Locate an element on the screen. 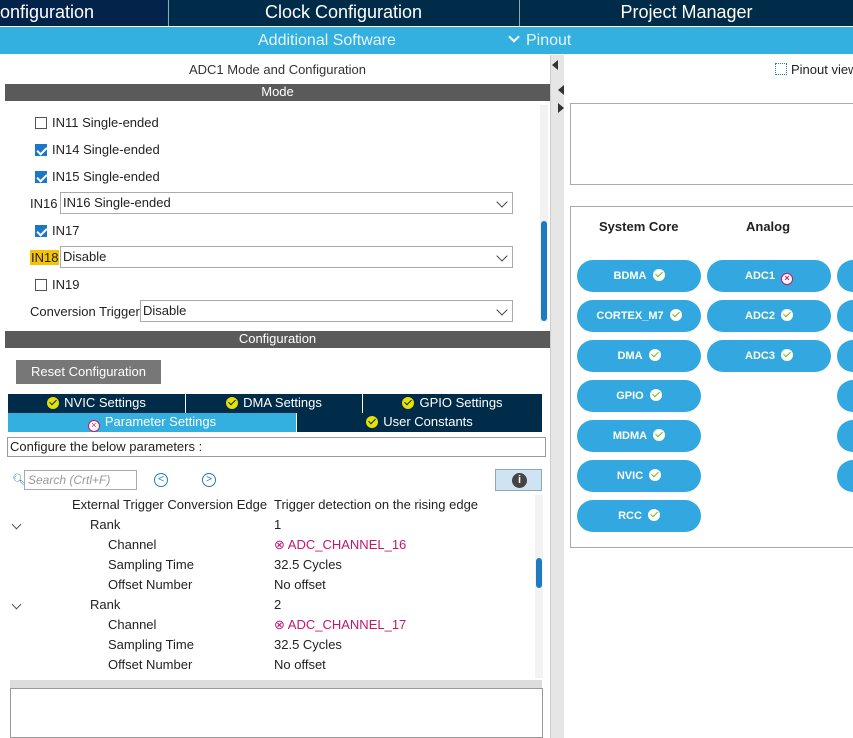  params-scrollbar is located at coordinates (539, 586).